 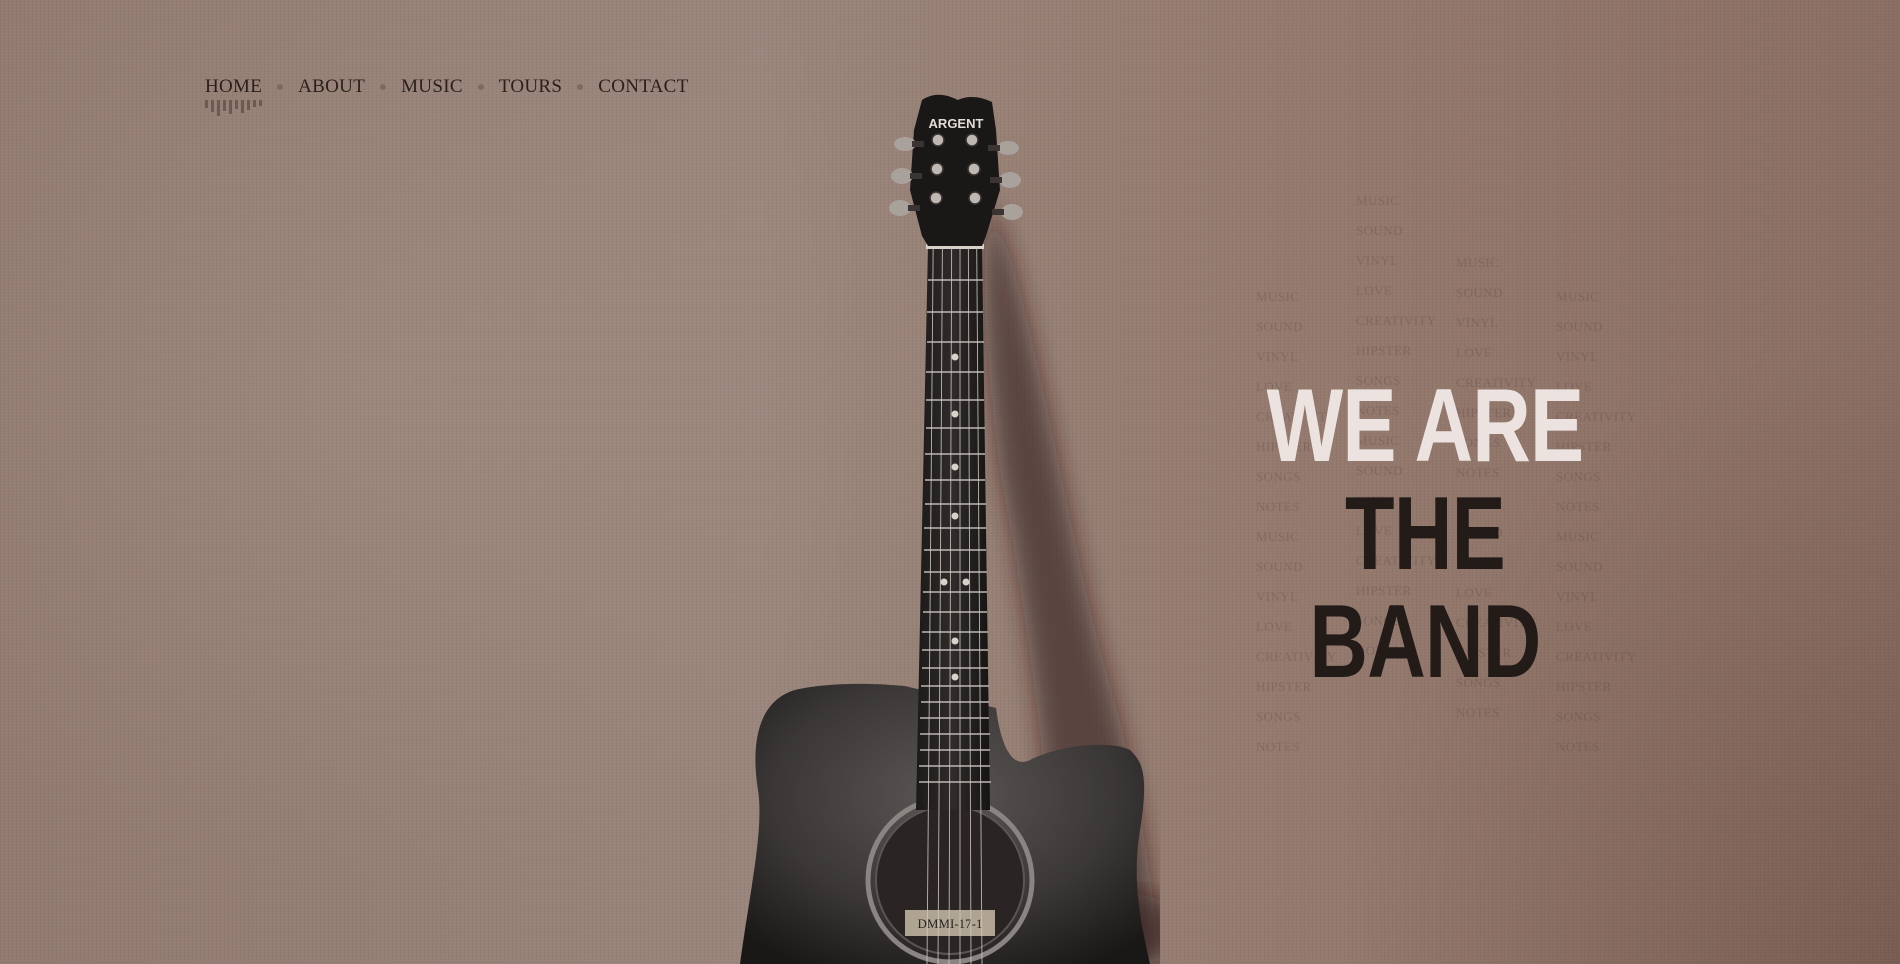 What do you see at coordinates (643, 87) in the screenshot?
I see `nav-contact: CONTACT` at bounding box center [643, 87].